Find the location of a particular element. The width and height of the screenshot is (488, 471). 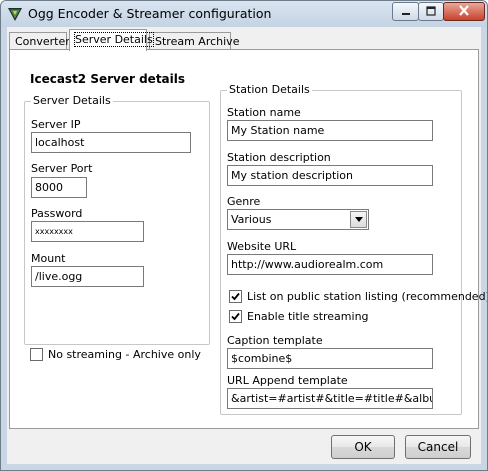

app-logo-icon is located at coordinates (15, 14).